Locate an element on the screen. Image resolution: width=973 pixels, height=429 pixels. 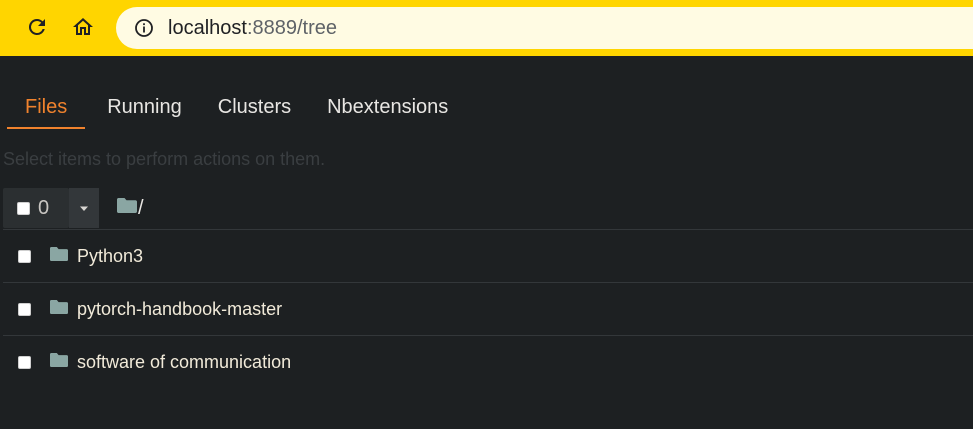
reload-icon is located at coordinates (37, 27).